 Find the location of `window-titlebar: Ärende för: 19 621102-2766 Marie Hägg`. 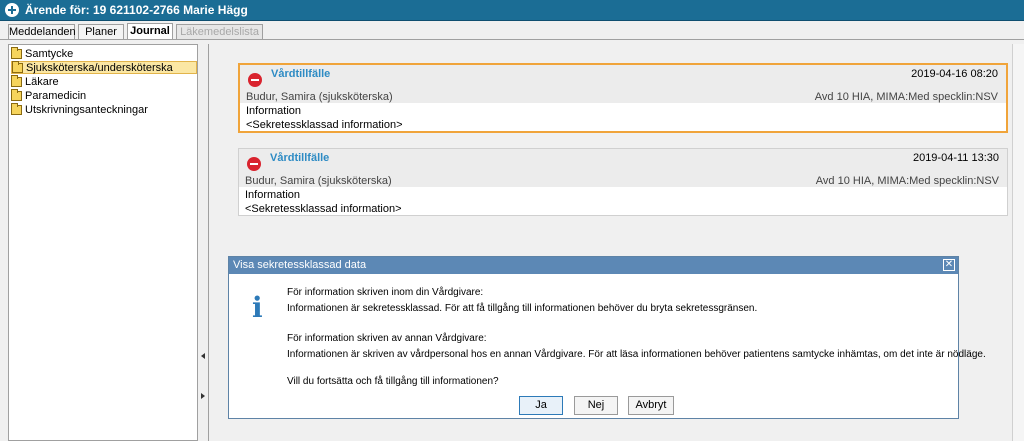

window-titlebar: Ärende för: 19 621102-2766 Marie Hägg is located at coordinates (512, 10).